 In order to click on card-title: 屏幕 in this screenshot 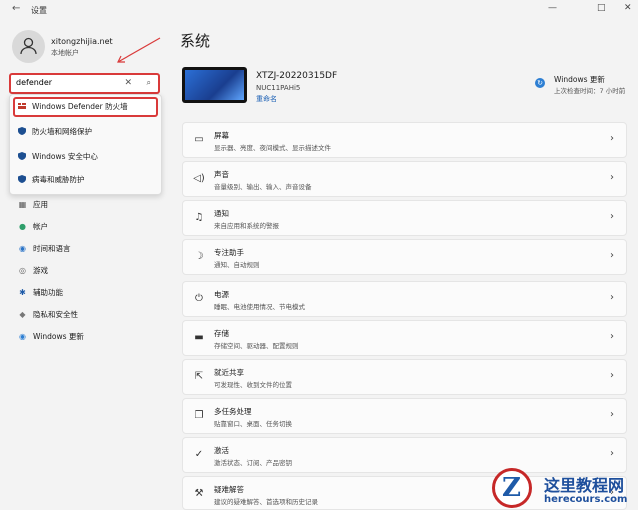, I will do `click(221, 135)`.